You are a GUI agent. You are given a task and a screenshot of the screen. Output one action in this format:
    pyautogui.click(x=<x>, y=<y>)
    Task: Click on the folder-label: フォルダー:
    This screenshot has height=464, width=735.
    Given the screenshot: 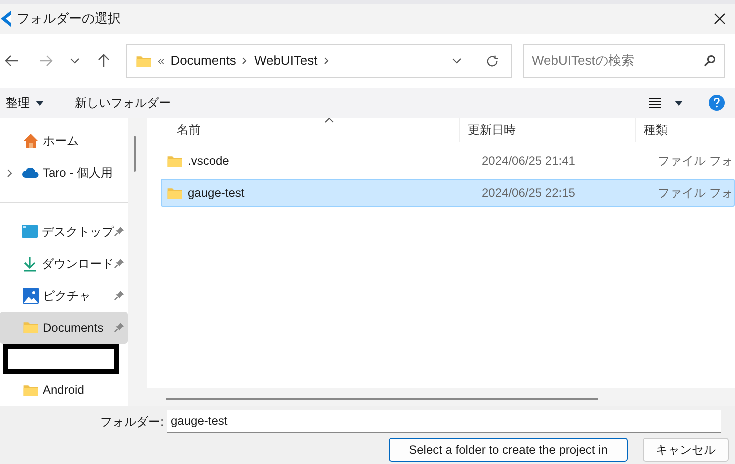 What is the action you would take?
    pyautogui.click(x=132, y=422)
    